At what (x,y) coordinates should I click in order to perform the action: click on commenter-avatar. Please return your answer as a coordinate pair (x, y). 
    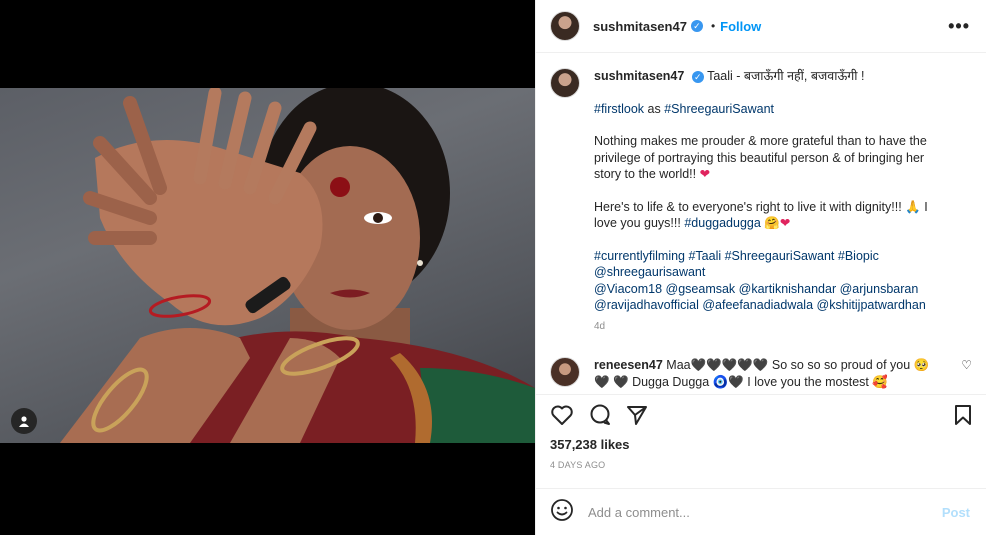
    Looking at the image, I should click on (565, 372).